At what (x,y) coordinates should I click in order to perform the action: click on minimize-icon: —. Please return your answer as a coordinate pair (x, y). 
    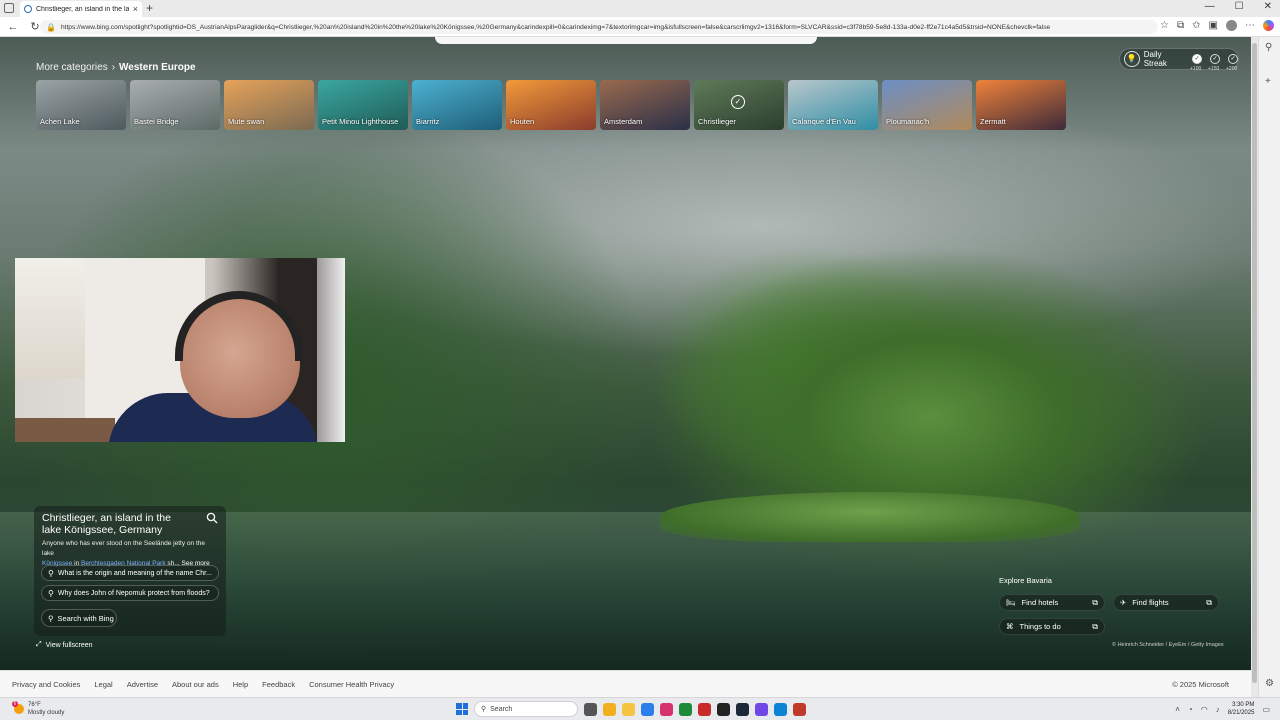
    Looking at the image, I should click on (1210, 6).